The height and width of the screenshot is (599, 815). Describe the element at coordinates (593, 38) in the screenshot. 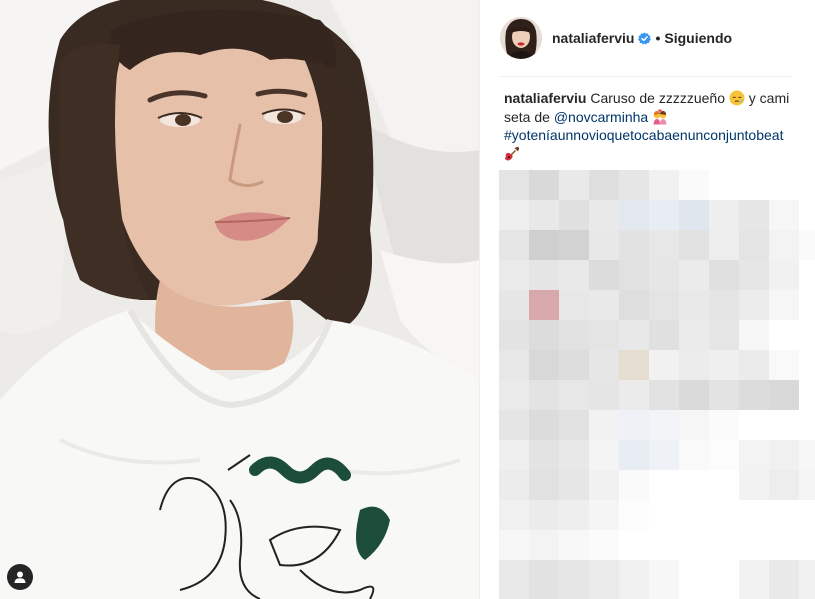

I see `author-username: nataliaferviu` at that location.